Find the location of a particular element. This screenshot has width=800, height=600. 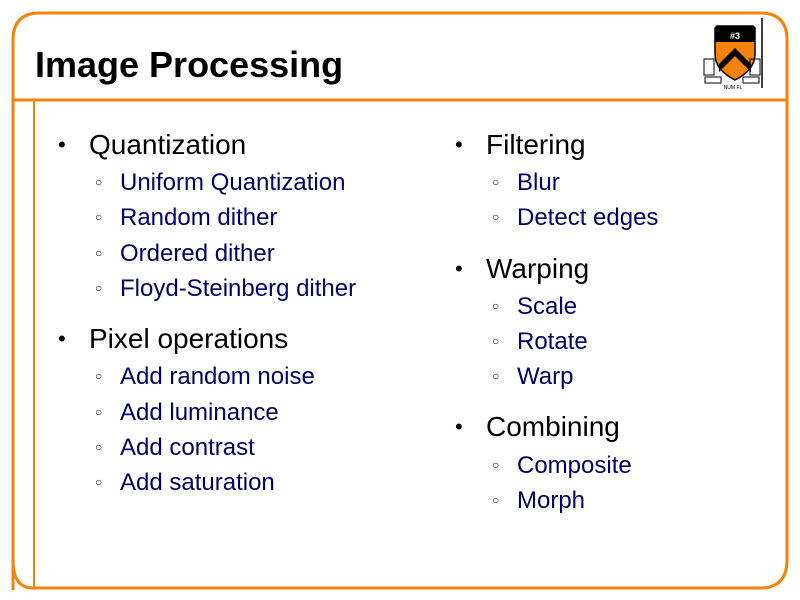

list-item-label: Ordered dither is located at coordinates (197, 253).